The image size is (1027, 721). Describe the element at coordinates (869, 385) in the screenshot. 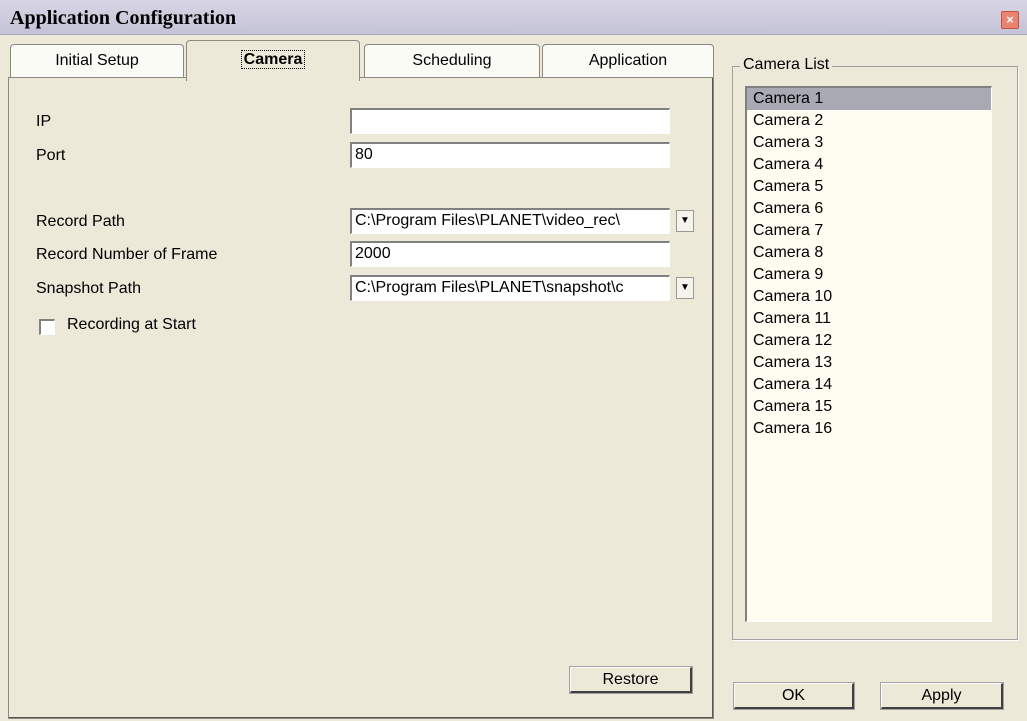

I see `list-item: Camera 14` at that location.